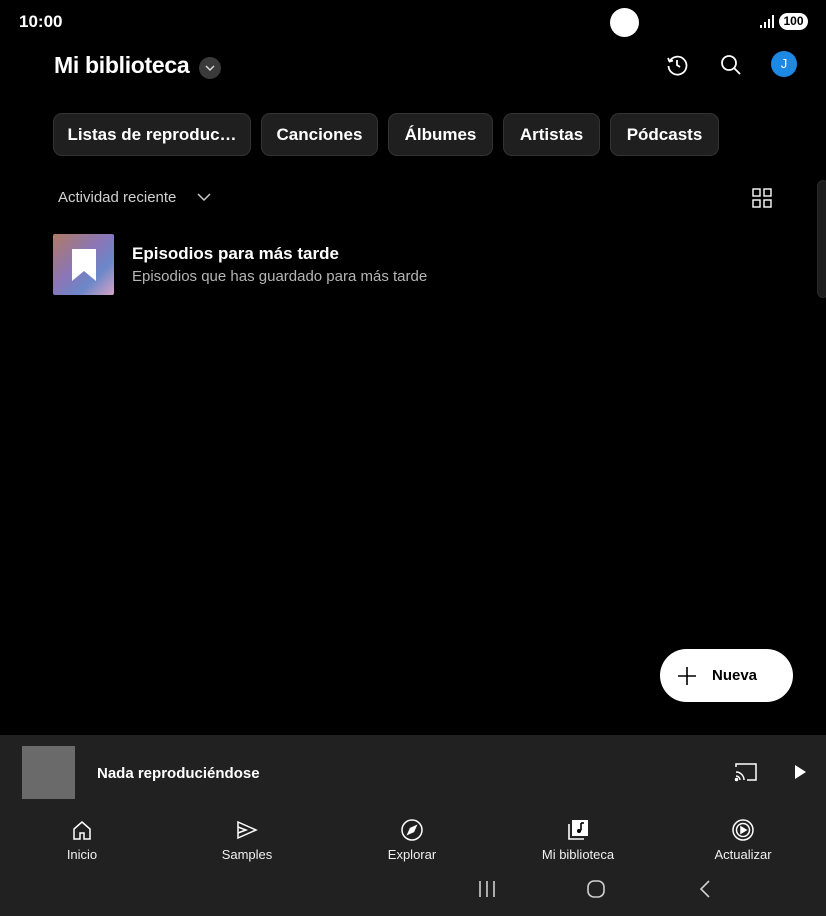  I want to click on history-icon, so click(677, 65).